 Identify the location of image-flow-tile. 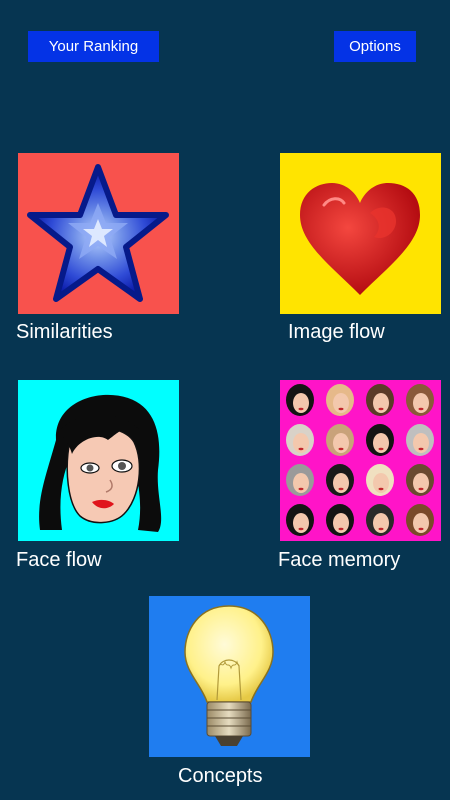
(360, 233).